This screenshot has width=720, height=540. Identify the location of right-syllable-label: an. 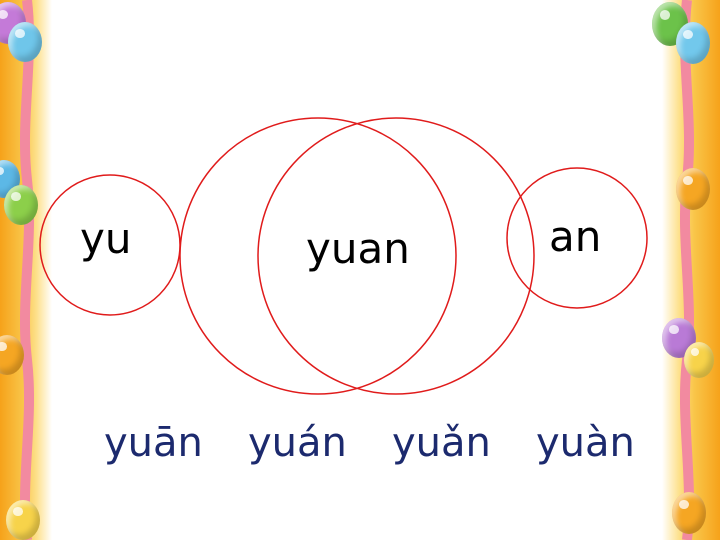
(575, 236).